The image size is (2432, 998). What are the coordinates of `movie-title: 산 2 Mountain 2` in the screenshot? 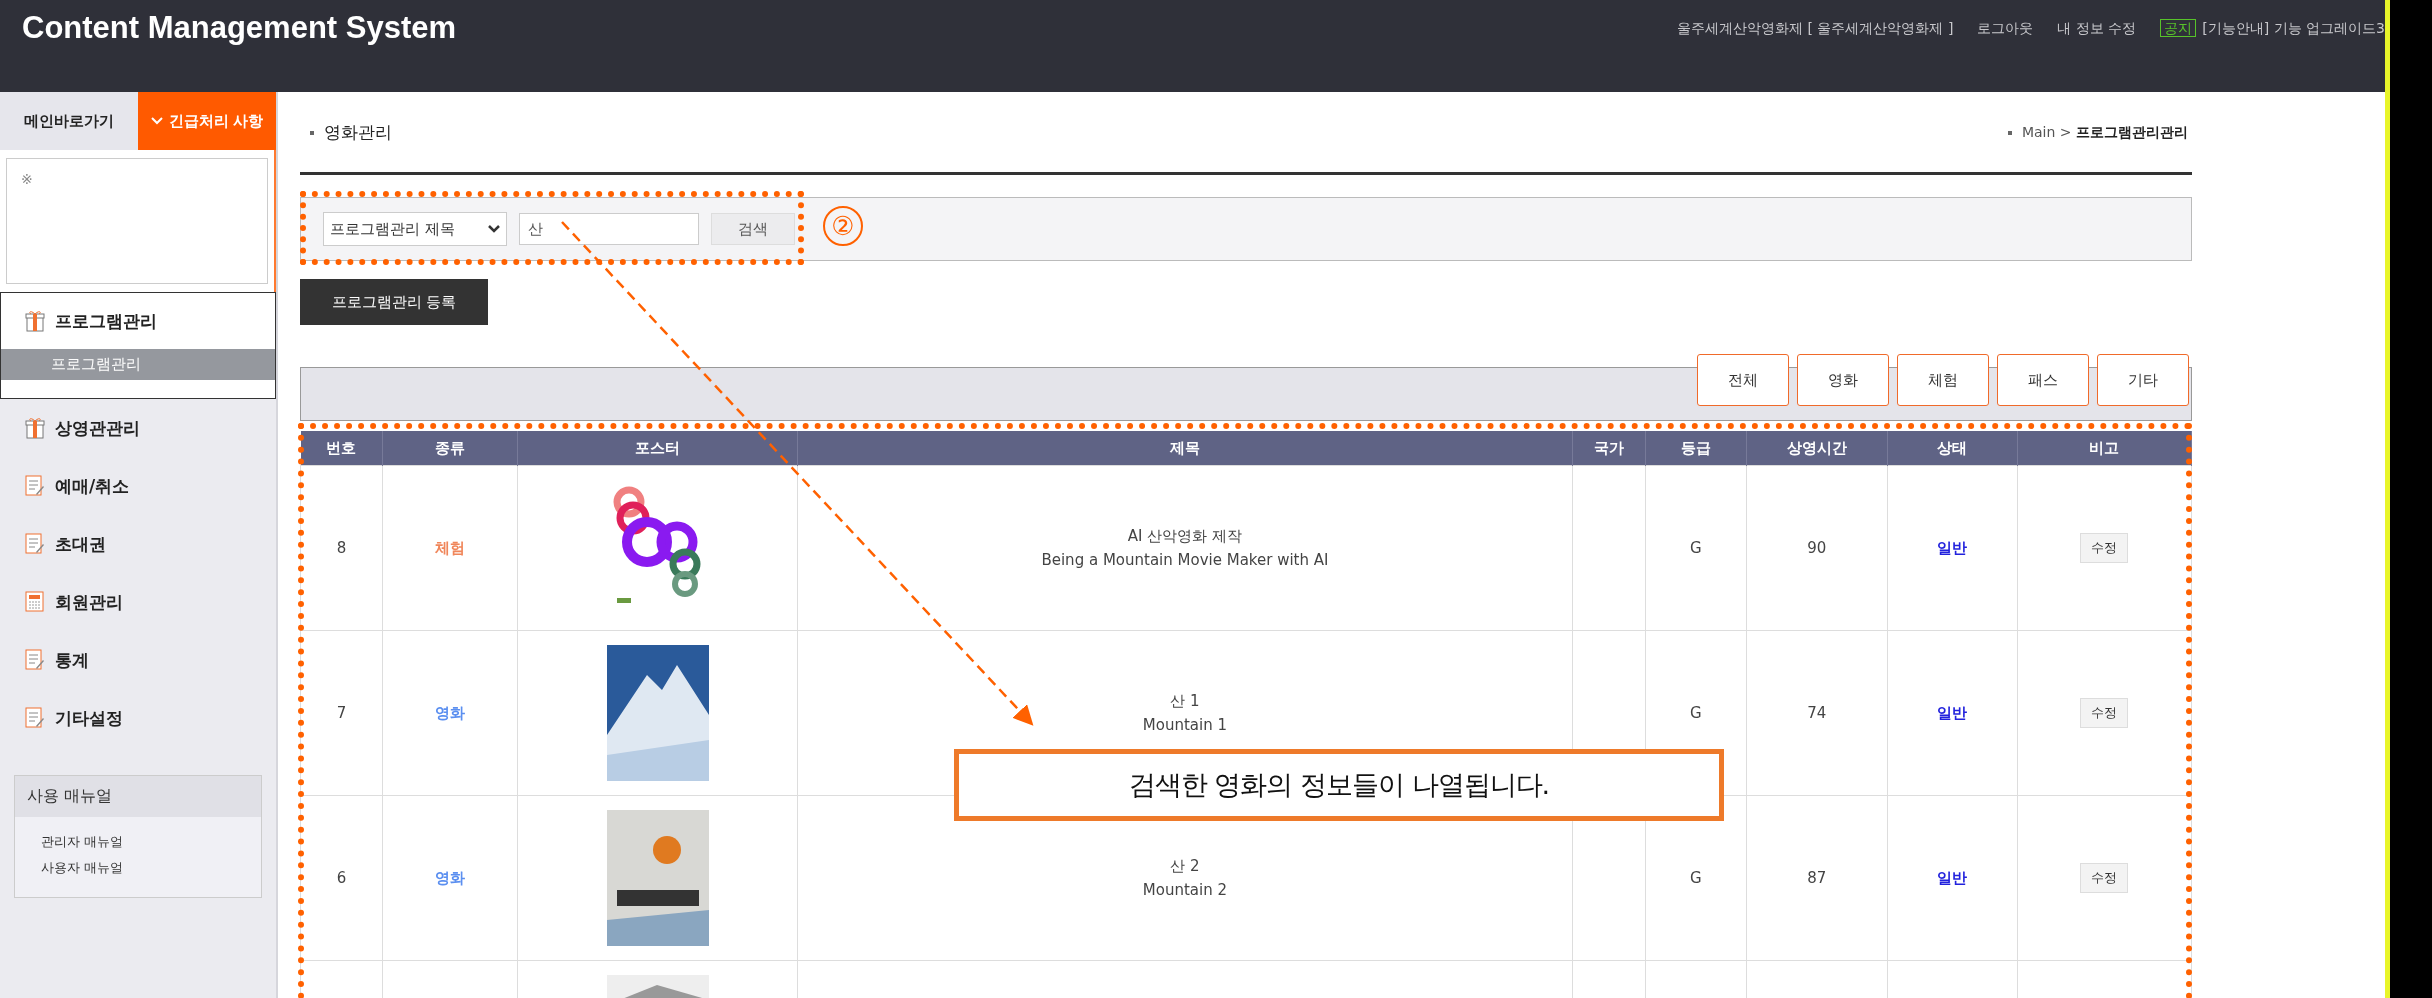 It's located at (1185, 878).